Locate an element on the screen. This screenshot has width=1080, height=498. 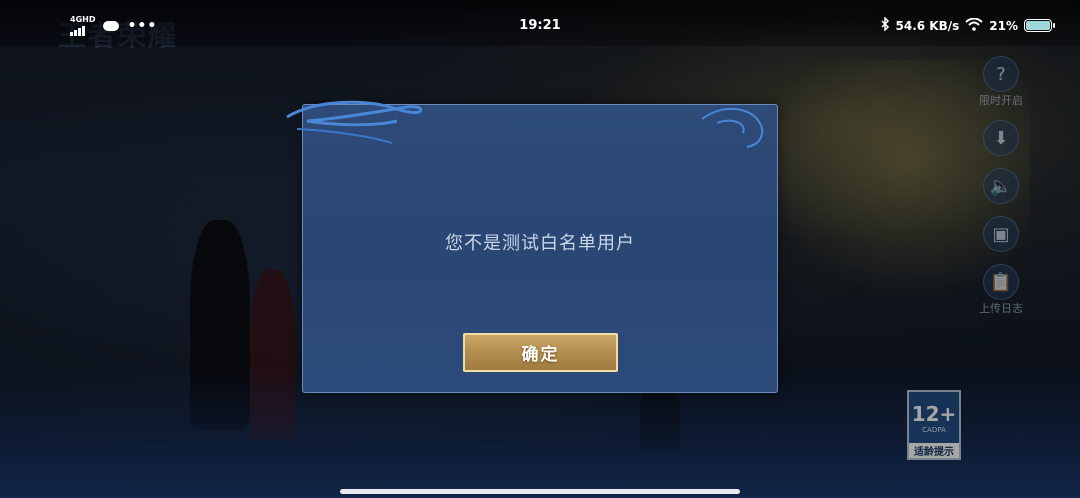
wifi-icon is located at coordinates (974, 25).